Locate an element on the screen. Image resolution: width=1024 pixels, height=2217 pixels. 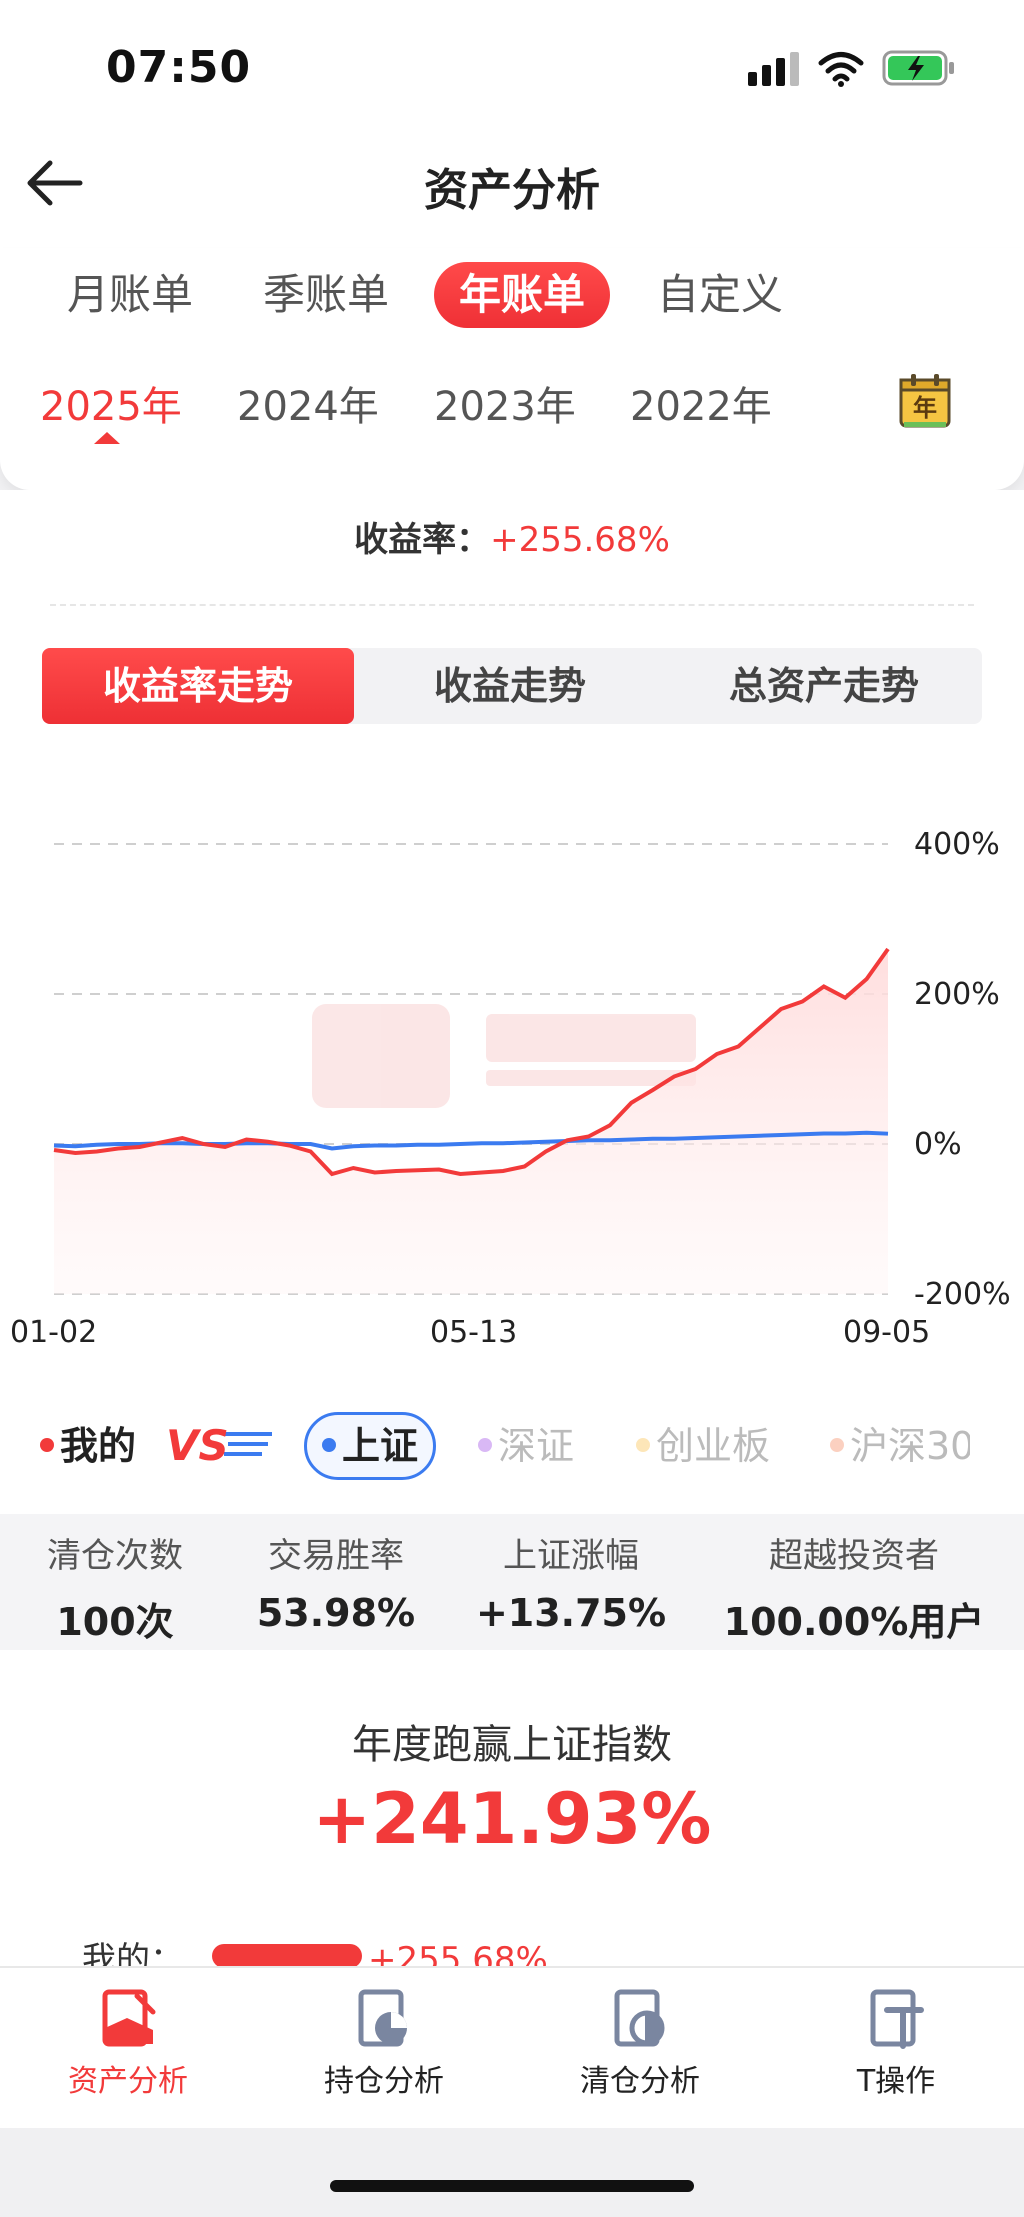
y-tick-label: 400% is located at coordinates (957, 844).